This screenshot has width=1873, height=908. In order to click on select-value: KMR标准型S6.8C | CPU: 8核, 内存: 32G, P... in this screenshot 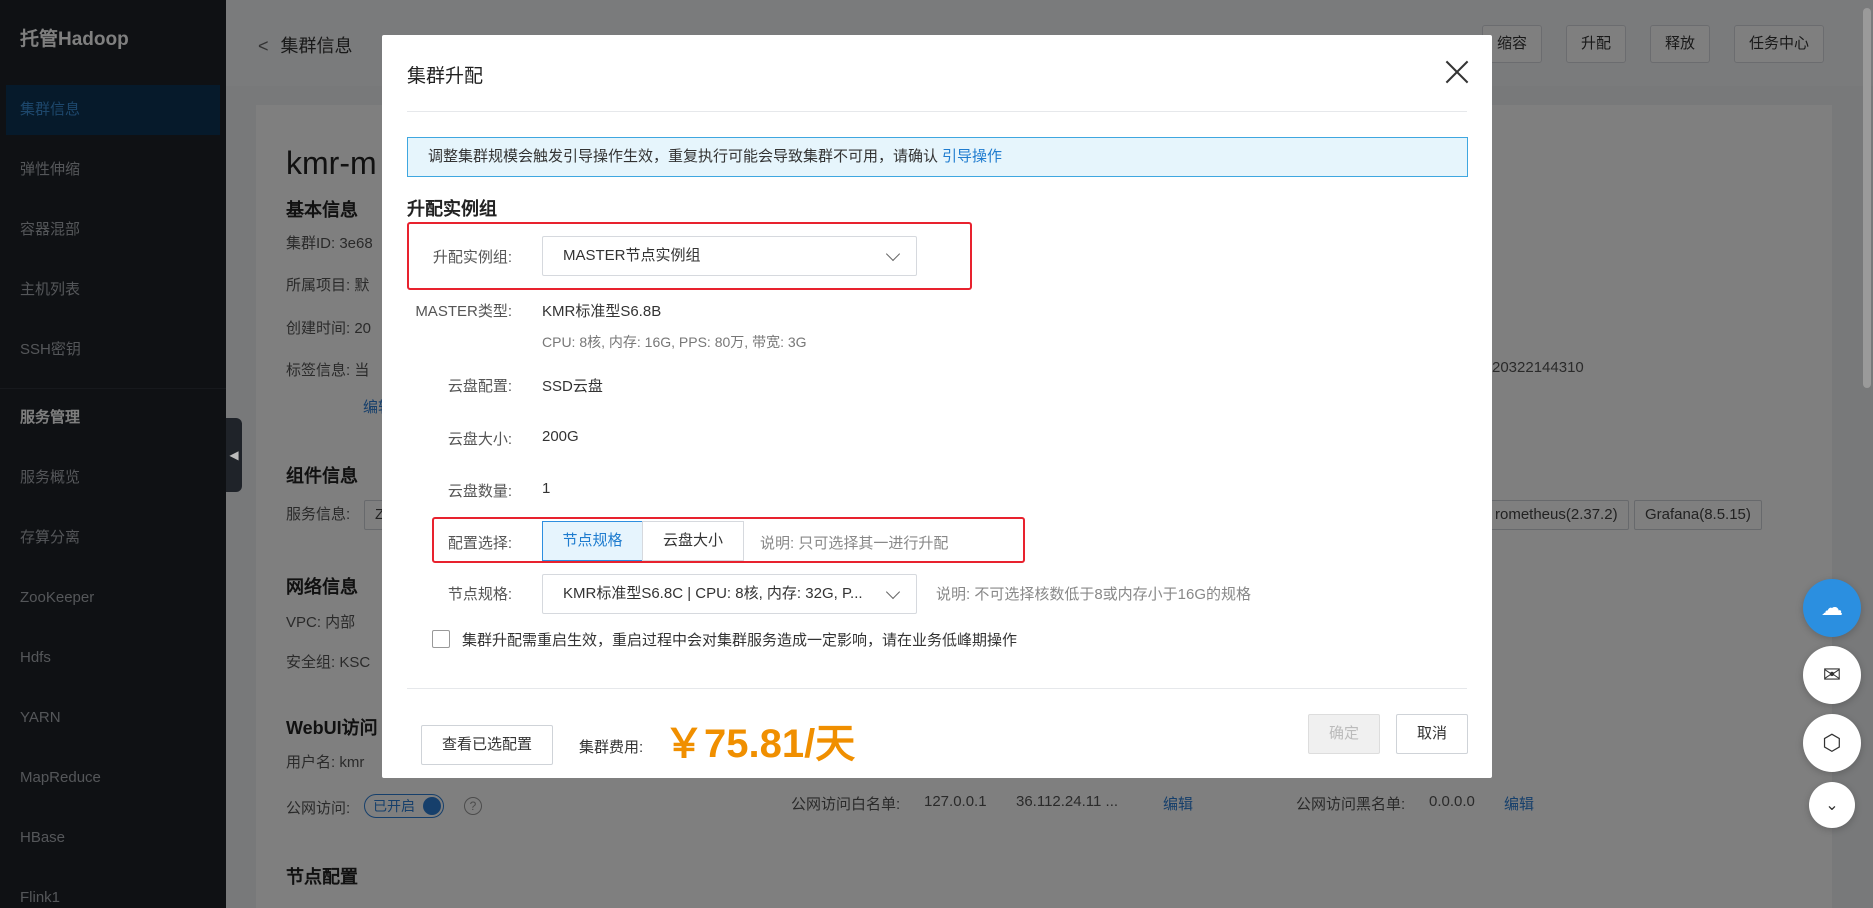, I will do `click(713, 593)`.